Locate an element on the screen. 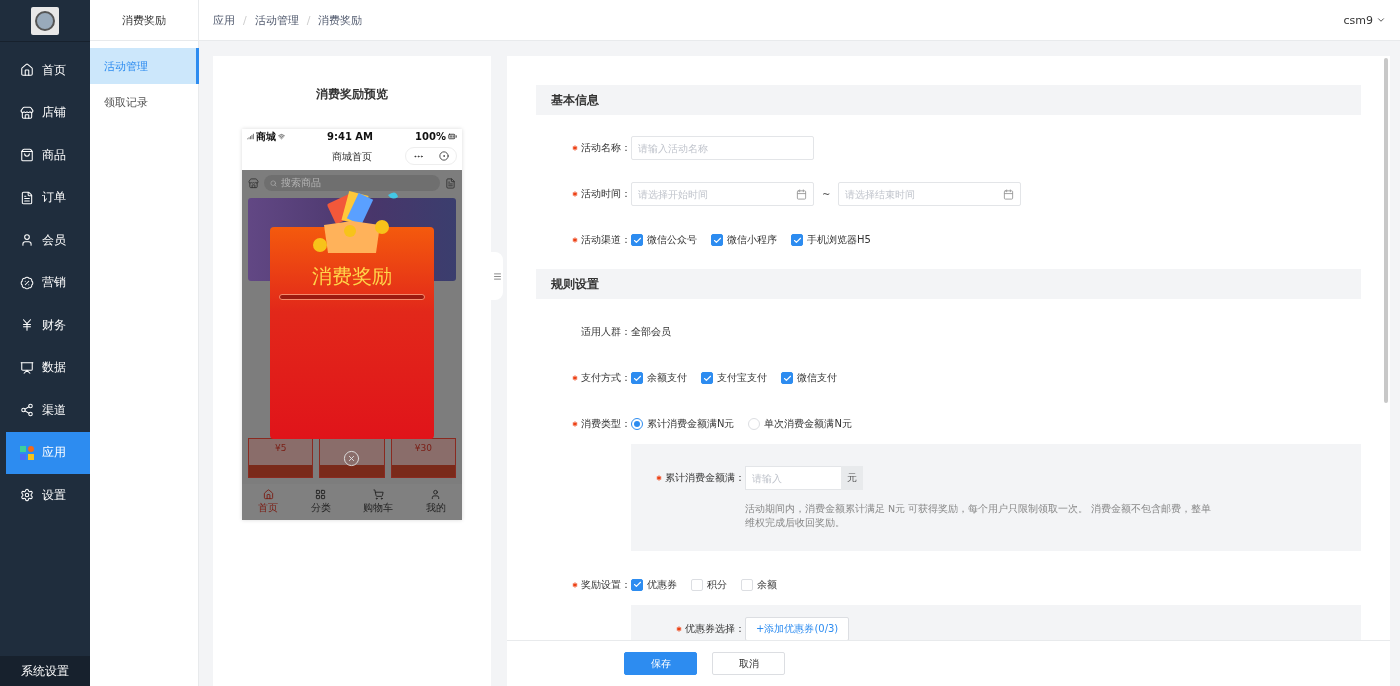 This screenshot has width=1400, height=686. breadcrumb-link: 活动管理 is located at coordinates (276, 20).